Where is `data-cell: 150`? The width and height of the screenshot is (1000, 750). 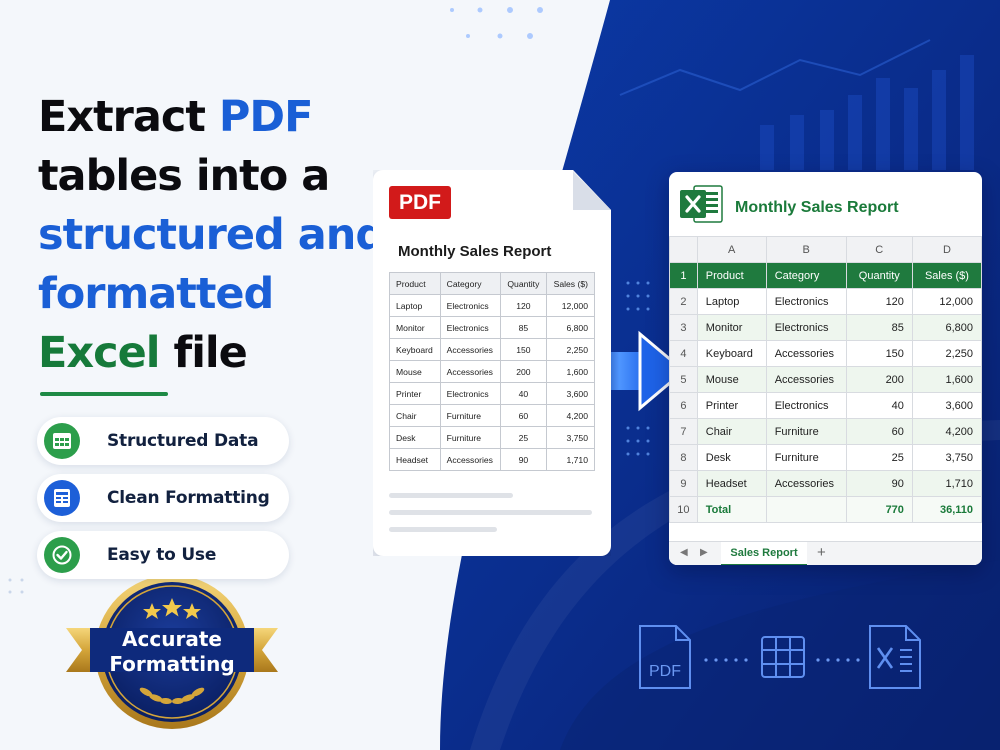 data-cell: 150 is located at coordinates (879, 353).